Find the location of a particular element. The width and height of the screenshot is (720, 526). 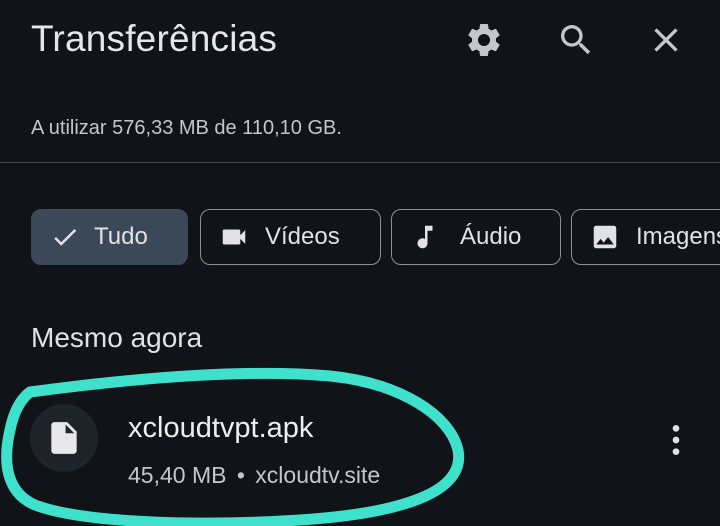

search-button is located at coordinates (576, 40).